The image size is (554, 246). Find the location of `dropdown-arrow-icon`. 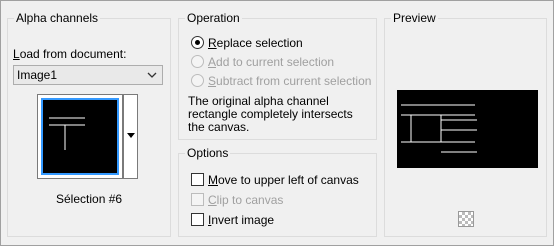

dropdown-arrow-icon is located at coordinates (131, 135).